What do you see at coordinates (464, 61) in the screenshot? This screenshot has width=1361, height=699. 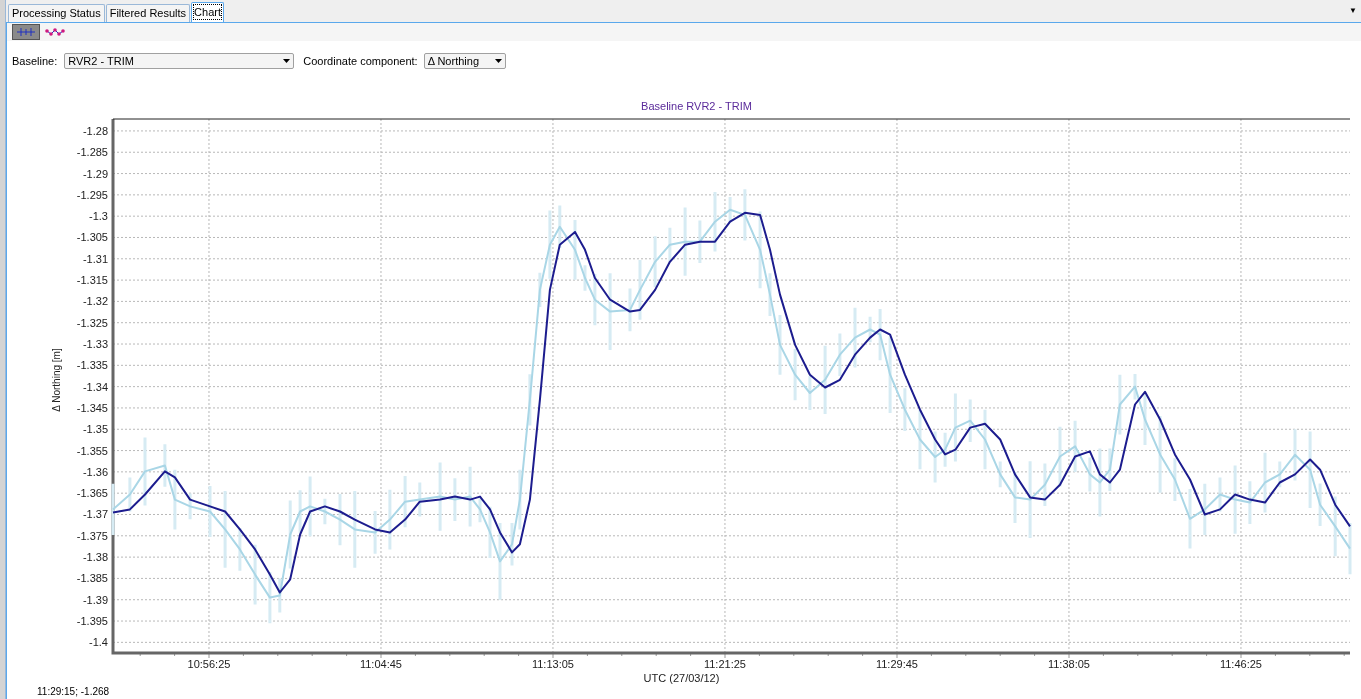 I see `coordinate-component-dropdown: Δ Northing` at bounding box center [464, 61].